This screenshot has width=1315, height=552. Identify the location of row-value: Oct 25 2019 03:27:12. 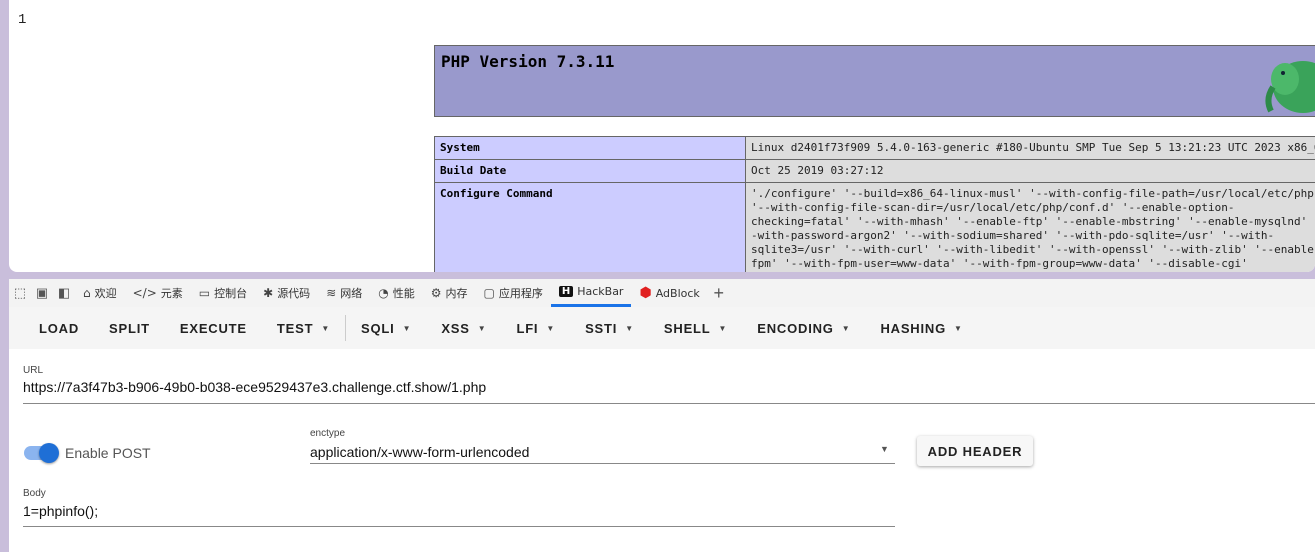
(1030, 171).